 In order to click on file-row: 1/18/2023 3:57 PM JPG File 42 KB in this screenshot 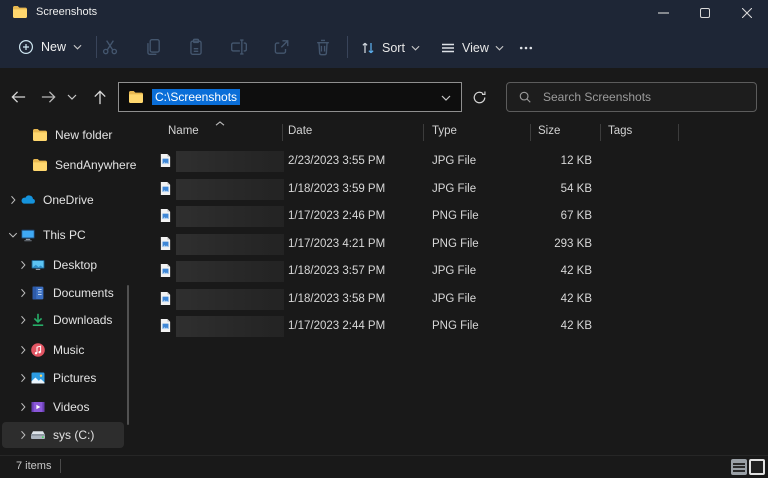, I will do `click(447, 271)`.